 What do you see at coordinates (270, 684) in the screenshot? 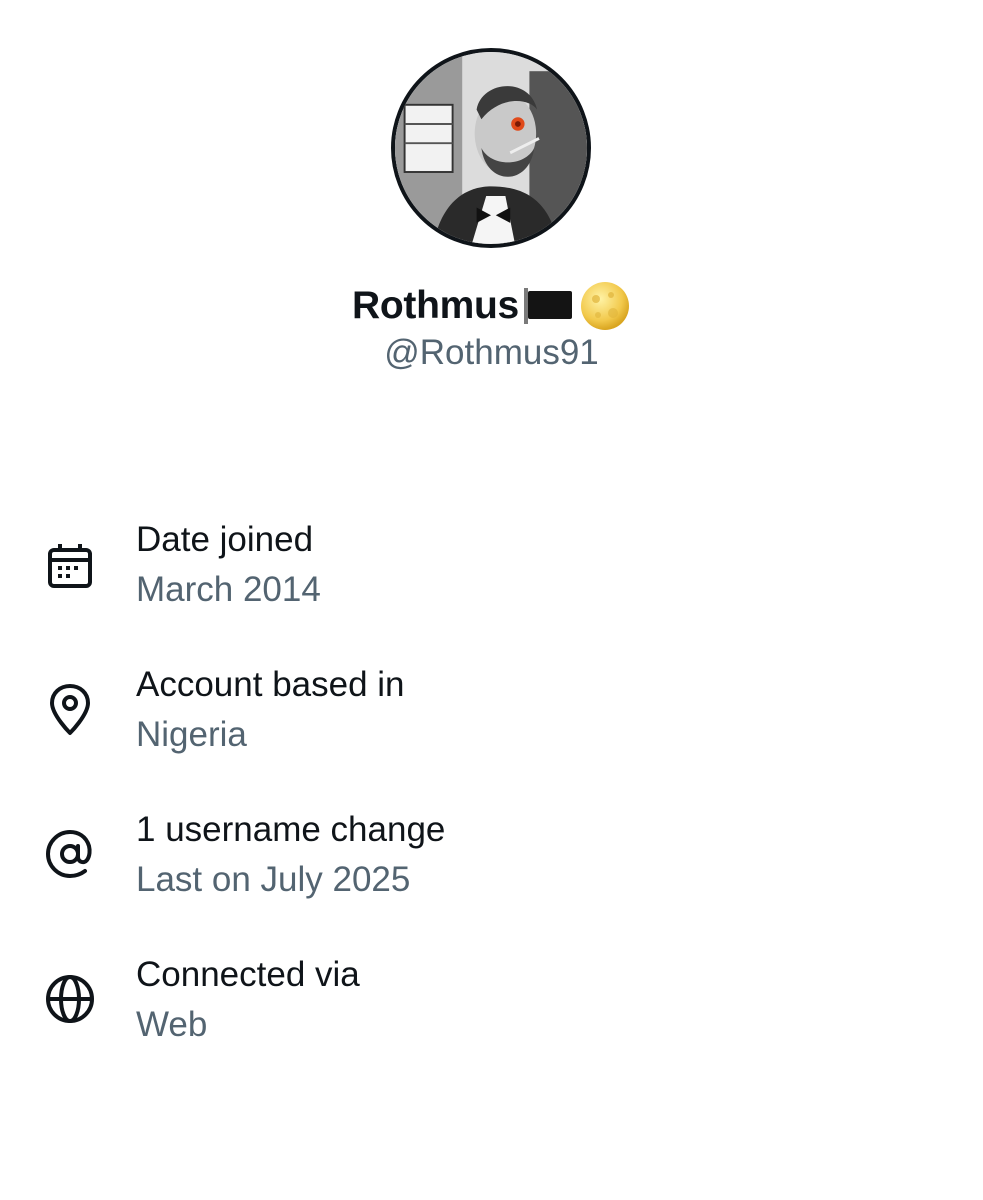
I see `info-title: Account based in` at bounding box center [270, 684].